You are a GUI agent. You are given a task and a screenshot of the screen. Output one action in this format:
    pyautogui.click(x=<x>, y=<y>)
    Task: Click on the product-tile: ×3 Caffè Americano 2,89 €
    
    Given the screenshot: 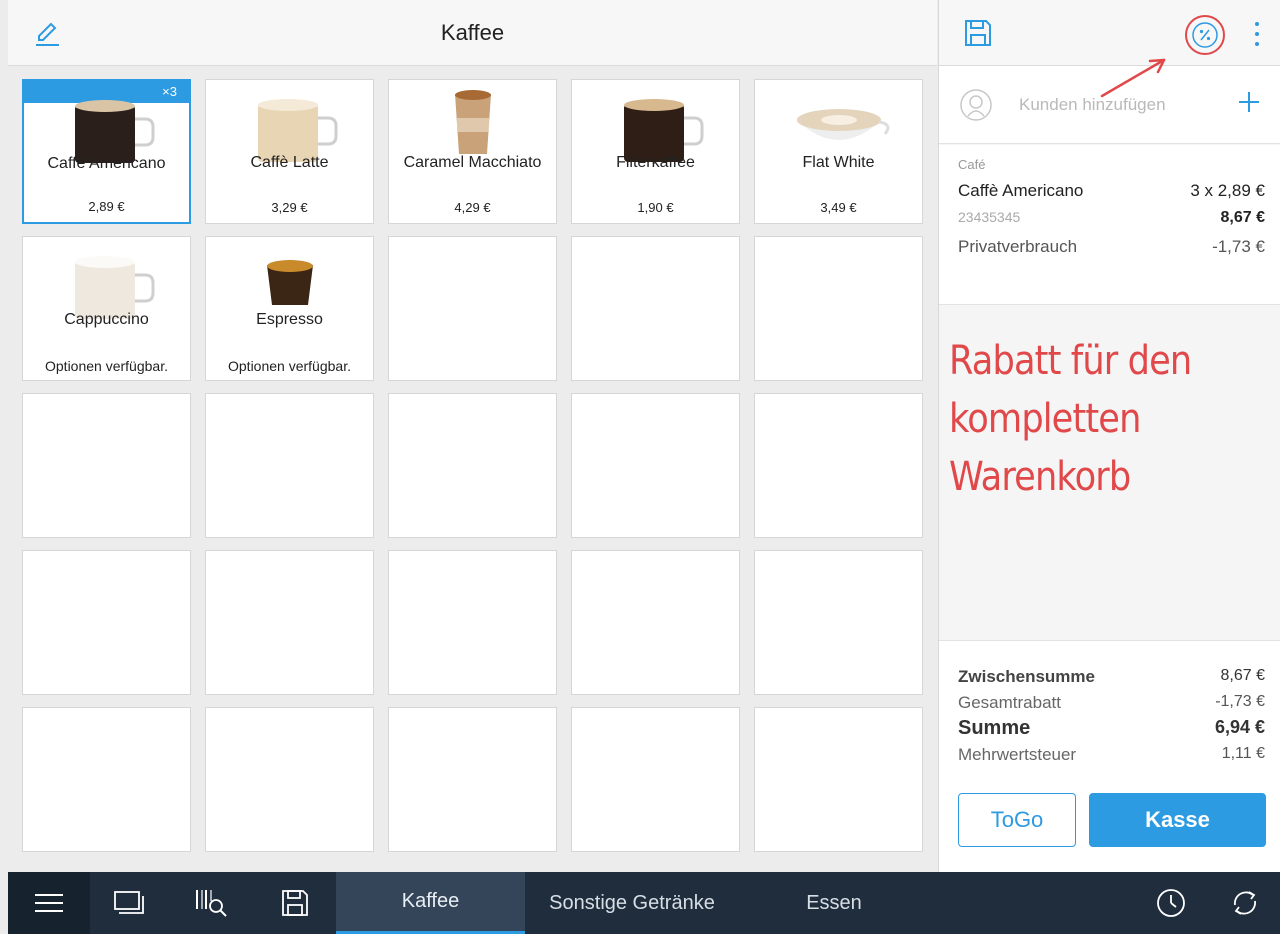 What is the action you would take?
    pyautogui.click(x=106, y=151)
    